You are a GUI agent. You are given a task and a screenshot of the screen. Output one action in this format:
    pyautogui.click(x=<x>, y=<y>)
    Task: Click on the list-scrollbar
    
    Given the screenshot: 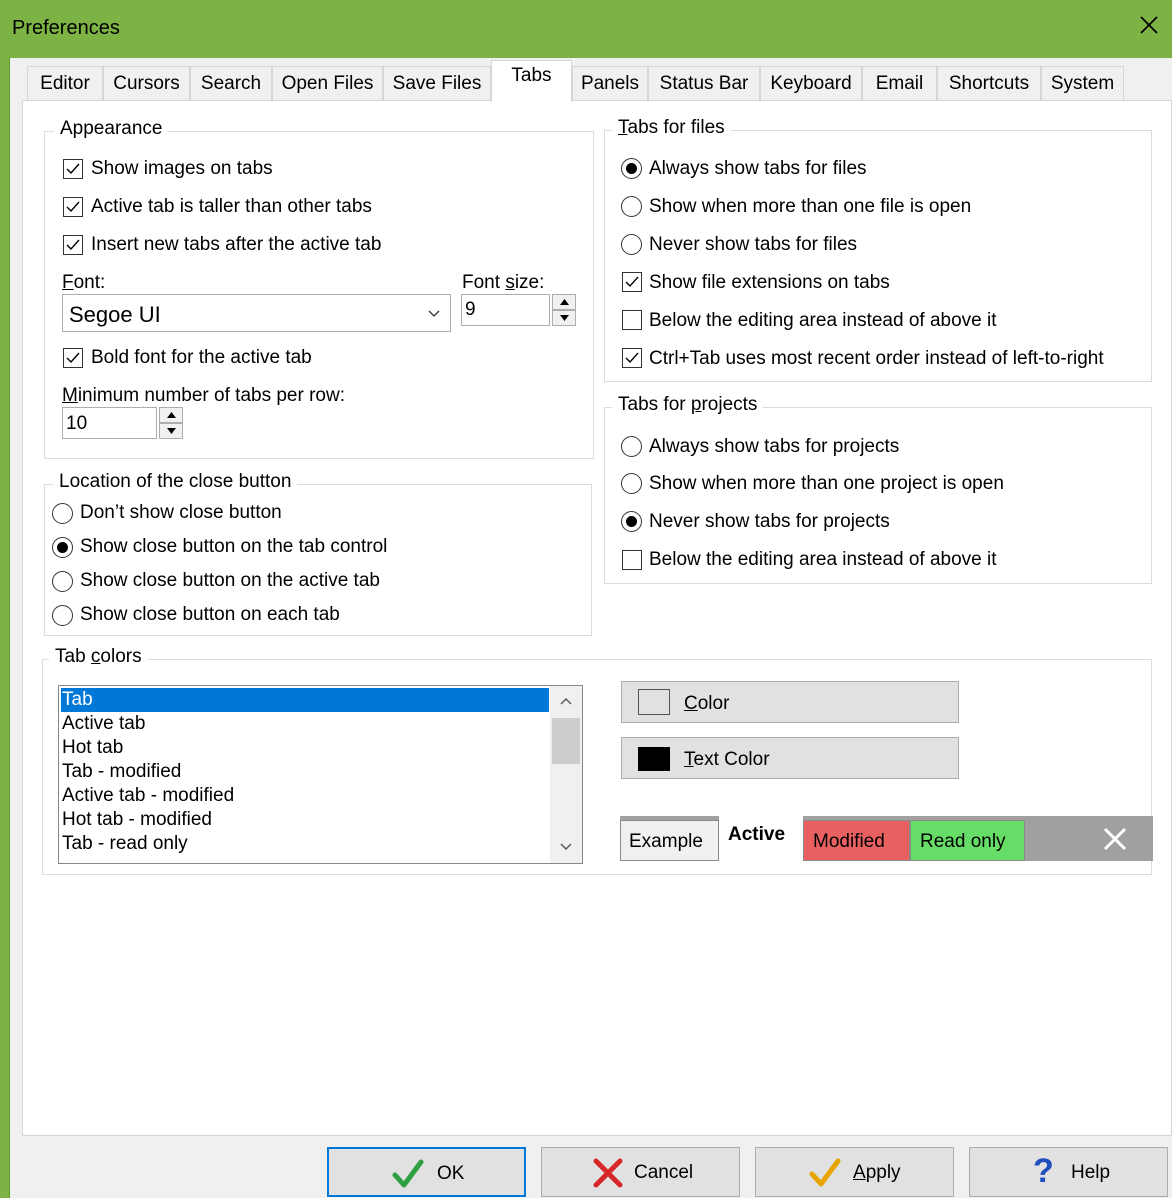 What is the action you would take?
    pyautogui.click(x=566, y=774)
    